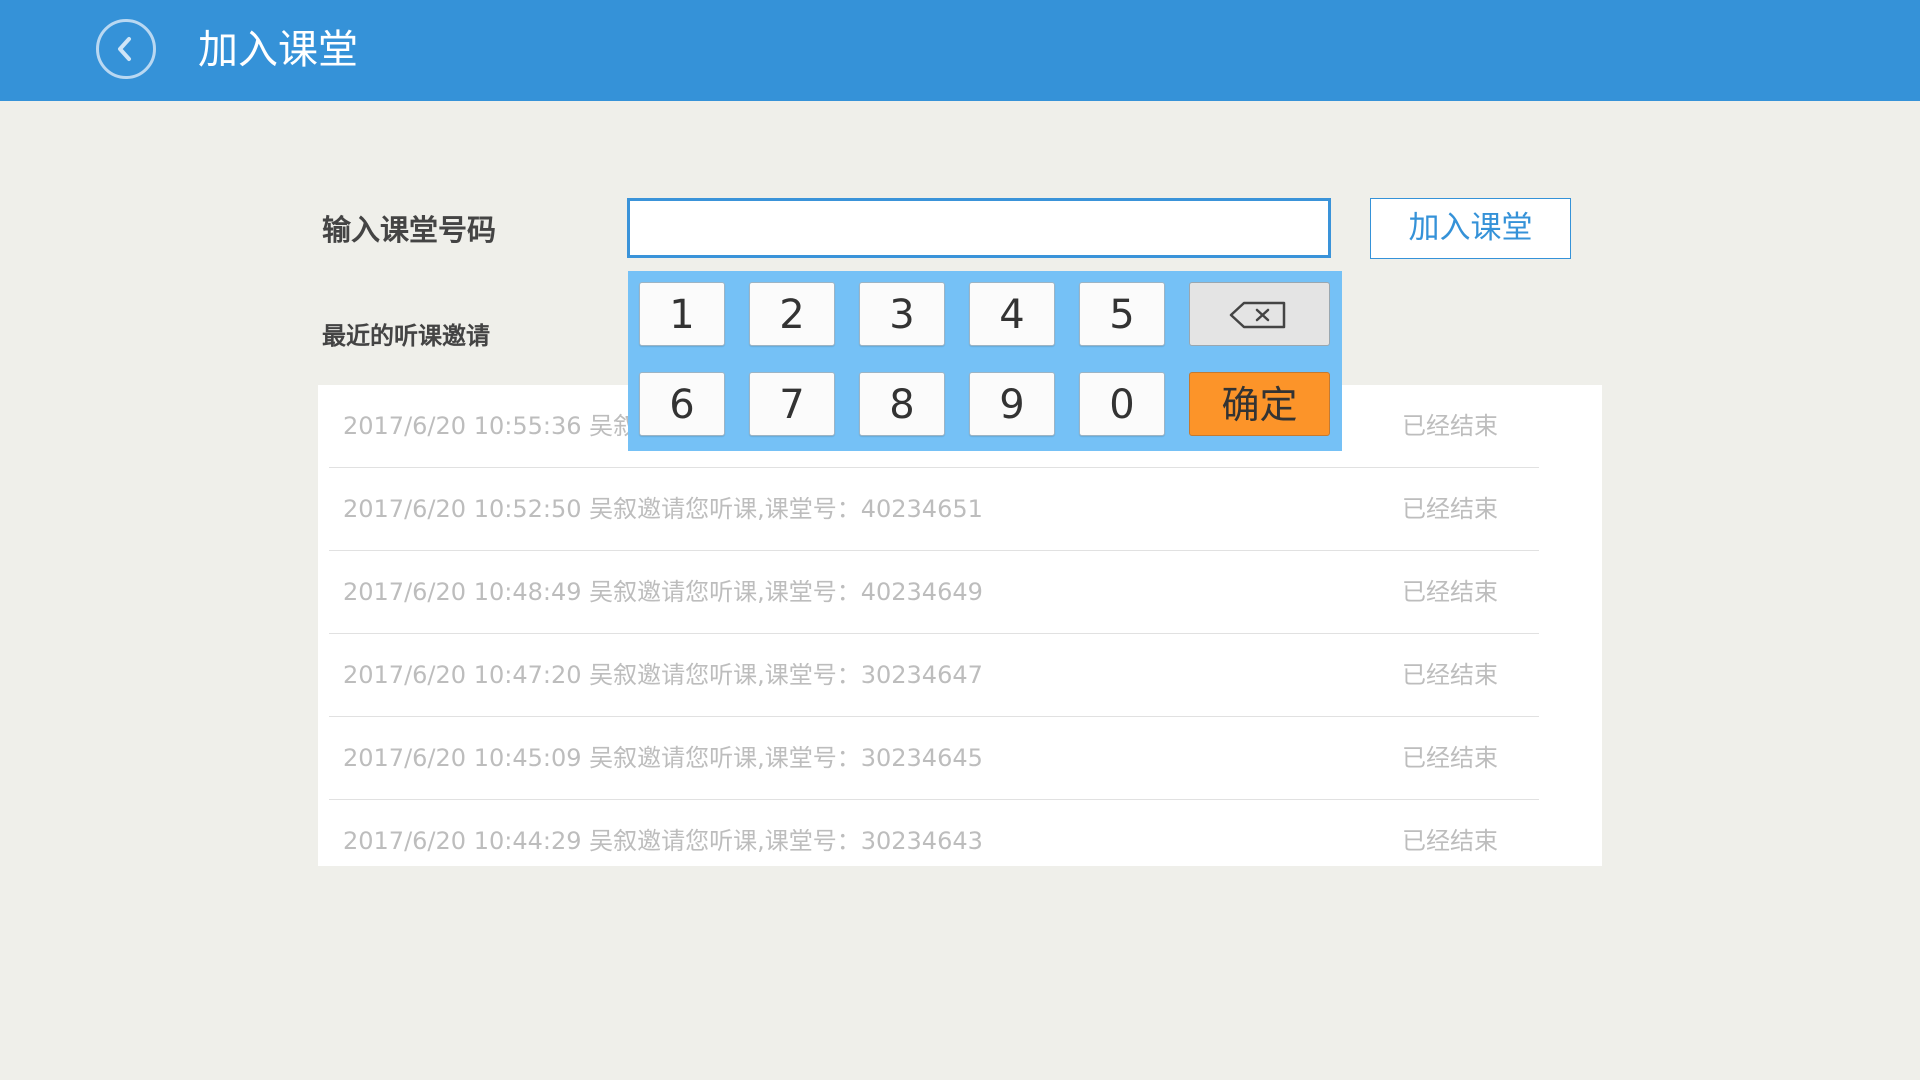 This screenshot has width=1920, height=1080. What do you see at coordinates (682, 314) in the screenshot?
I see `key-1: 1` at bounding box center [682, 314].